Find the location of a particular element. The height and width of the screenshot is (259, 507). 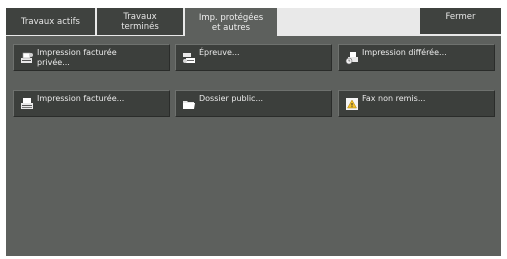

close-label: Fermer is located at coordinates (460, 17).